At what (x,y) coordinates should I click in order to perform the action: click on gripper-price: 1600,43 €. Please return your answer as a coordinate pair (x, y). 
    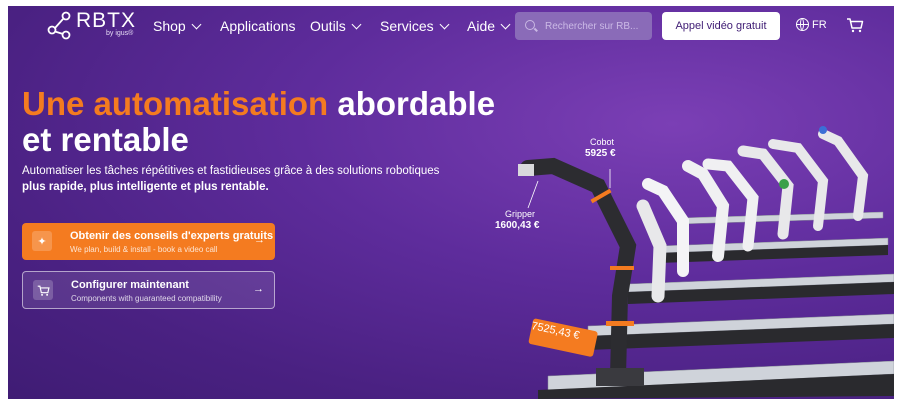
    Looking at the image, I should click on (517, 225).